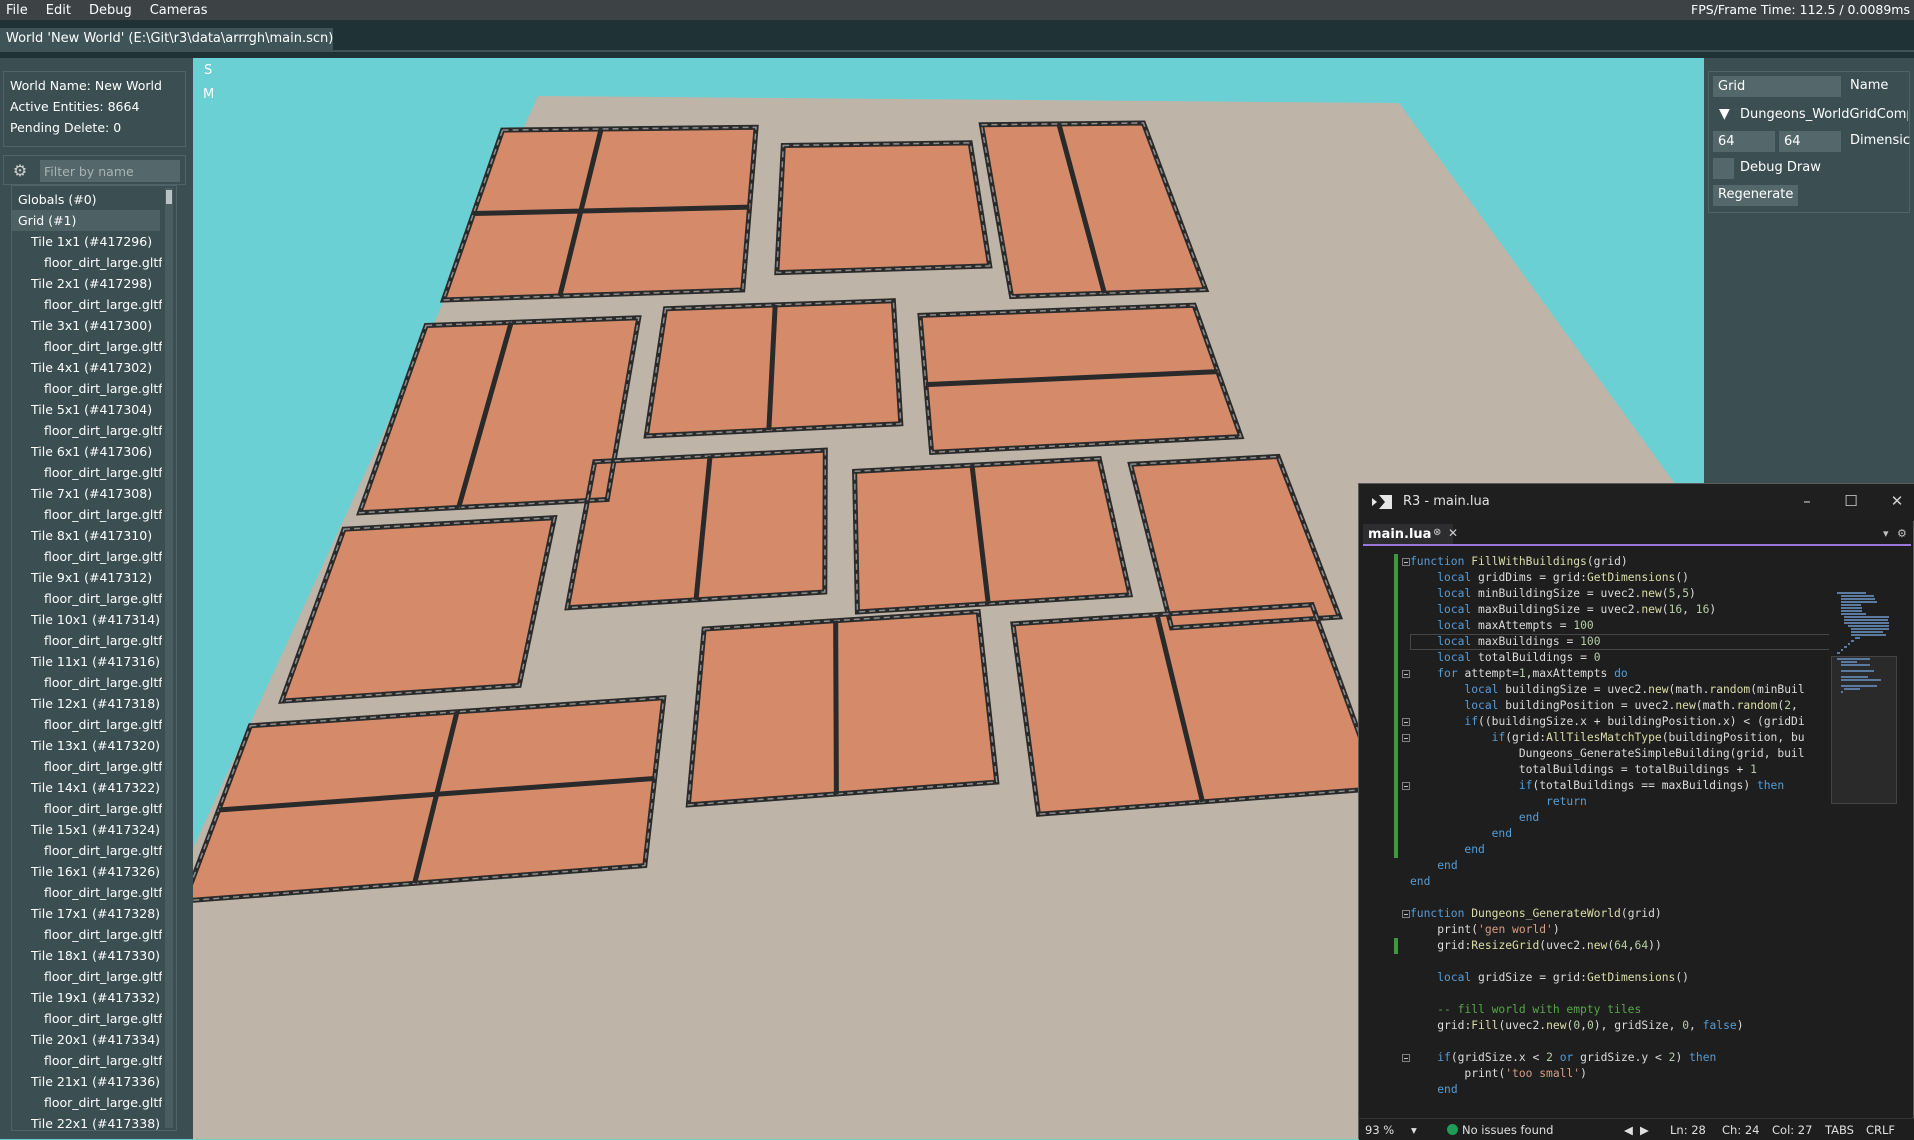  Describe the element at coordinates (169, 197) in the screenshot. I see `tree-scrollbar-thumb` at that location.